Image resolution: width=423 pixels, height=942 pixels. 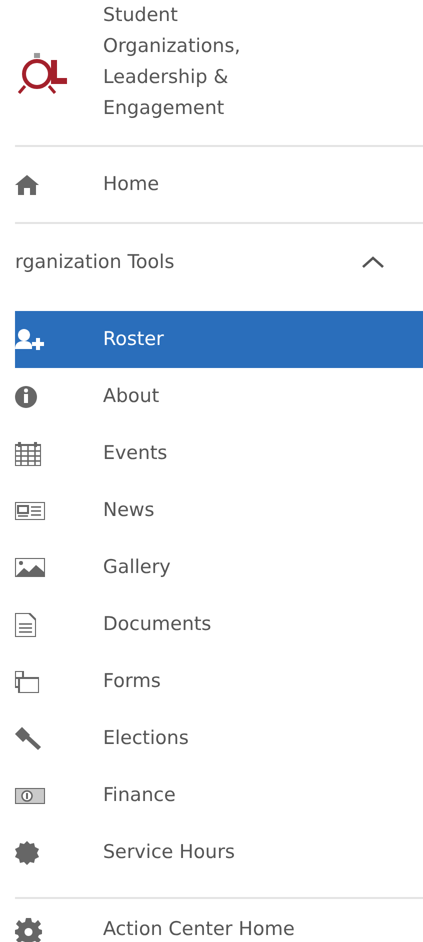 I want to click on document-icon, so click(x=25, y=624).